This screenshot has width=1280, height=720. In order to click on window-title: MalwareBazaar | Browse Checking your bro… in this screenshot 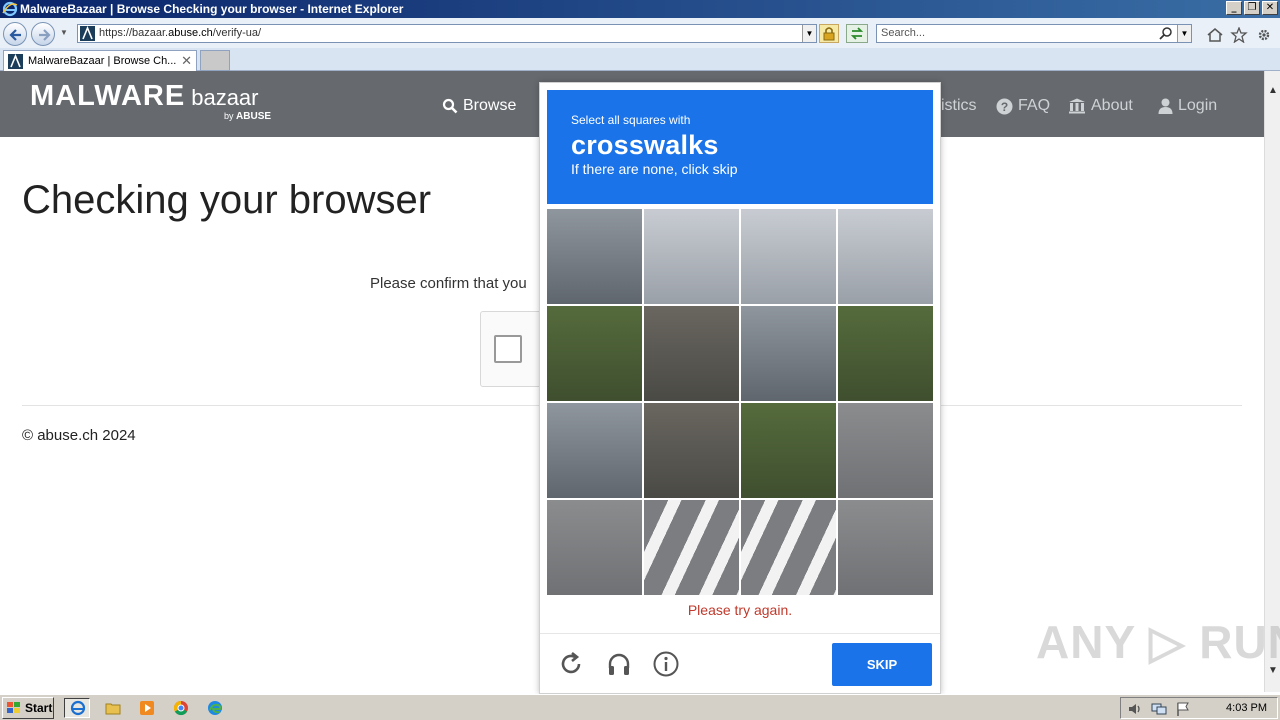, I will do `click(212, 9)`.